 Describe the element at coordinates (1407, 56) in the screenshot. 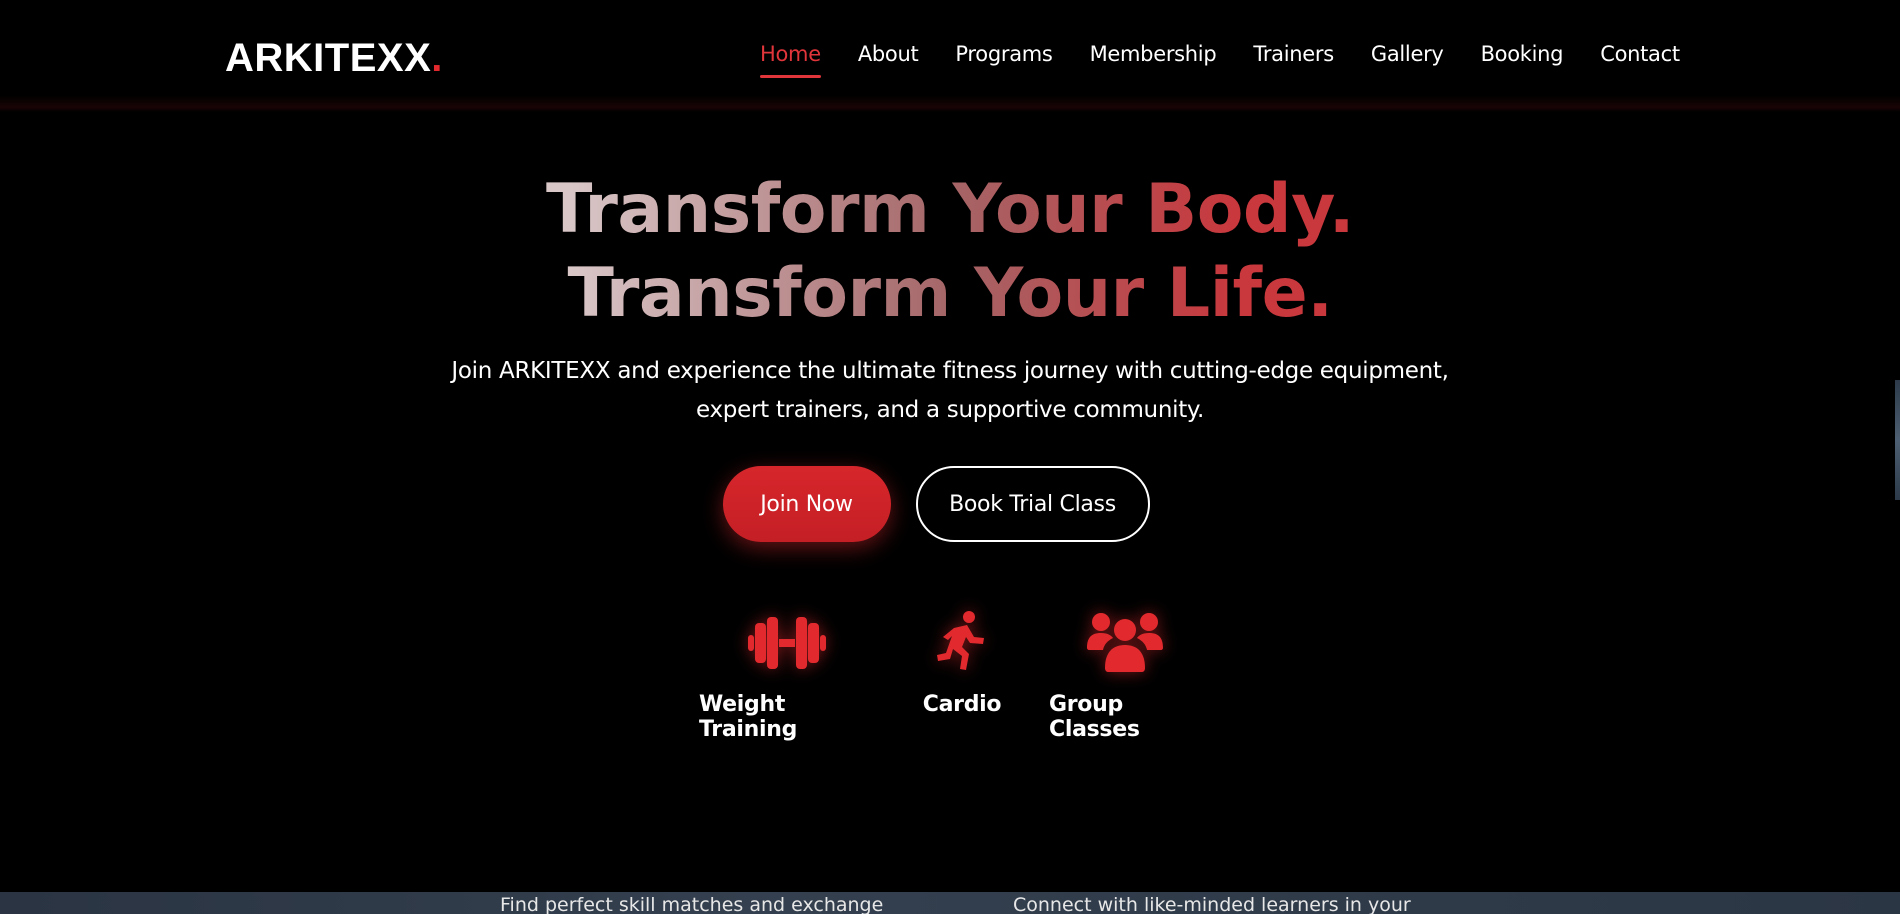

I see `nav-gallery: Gallery` at that location.